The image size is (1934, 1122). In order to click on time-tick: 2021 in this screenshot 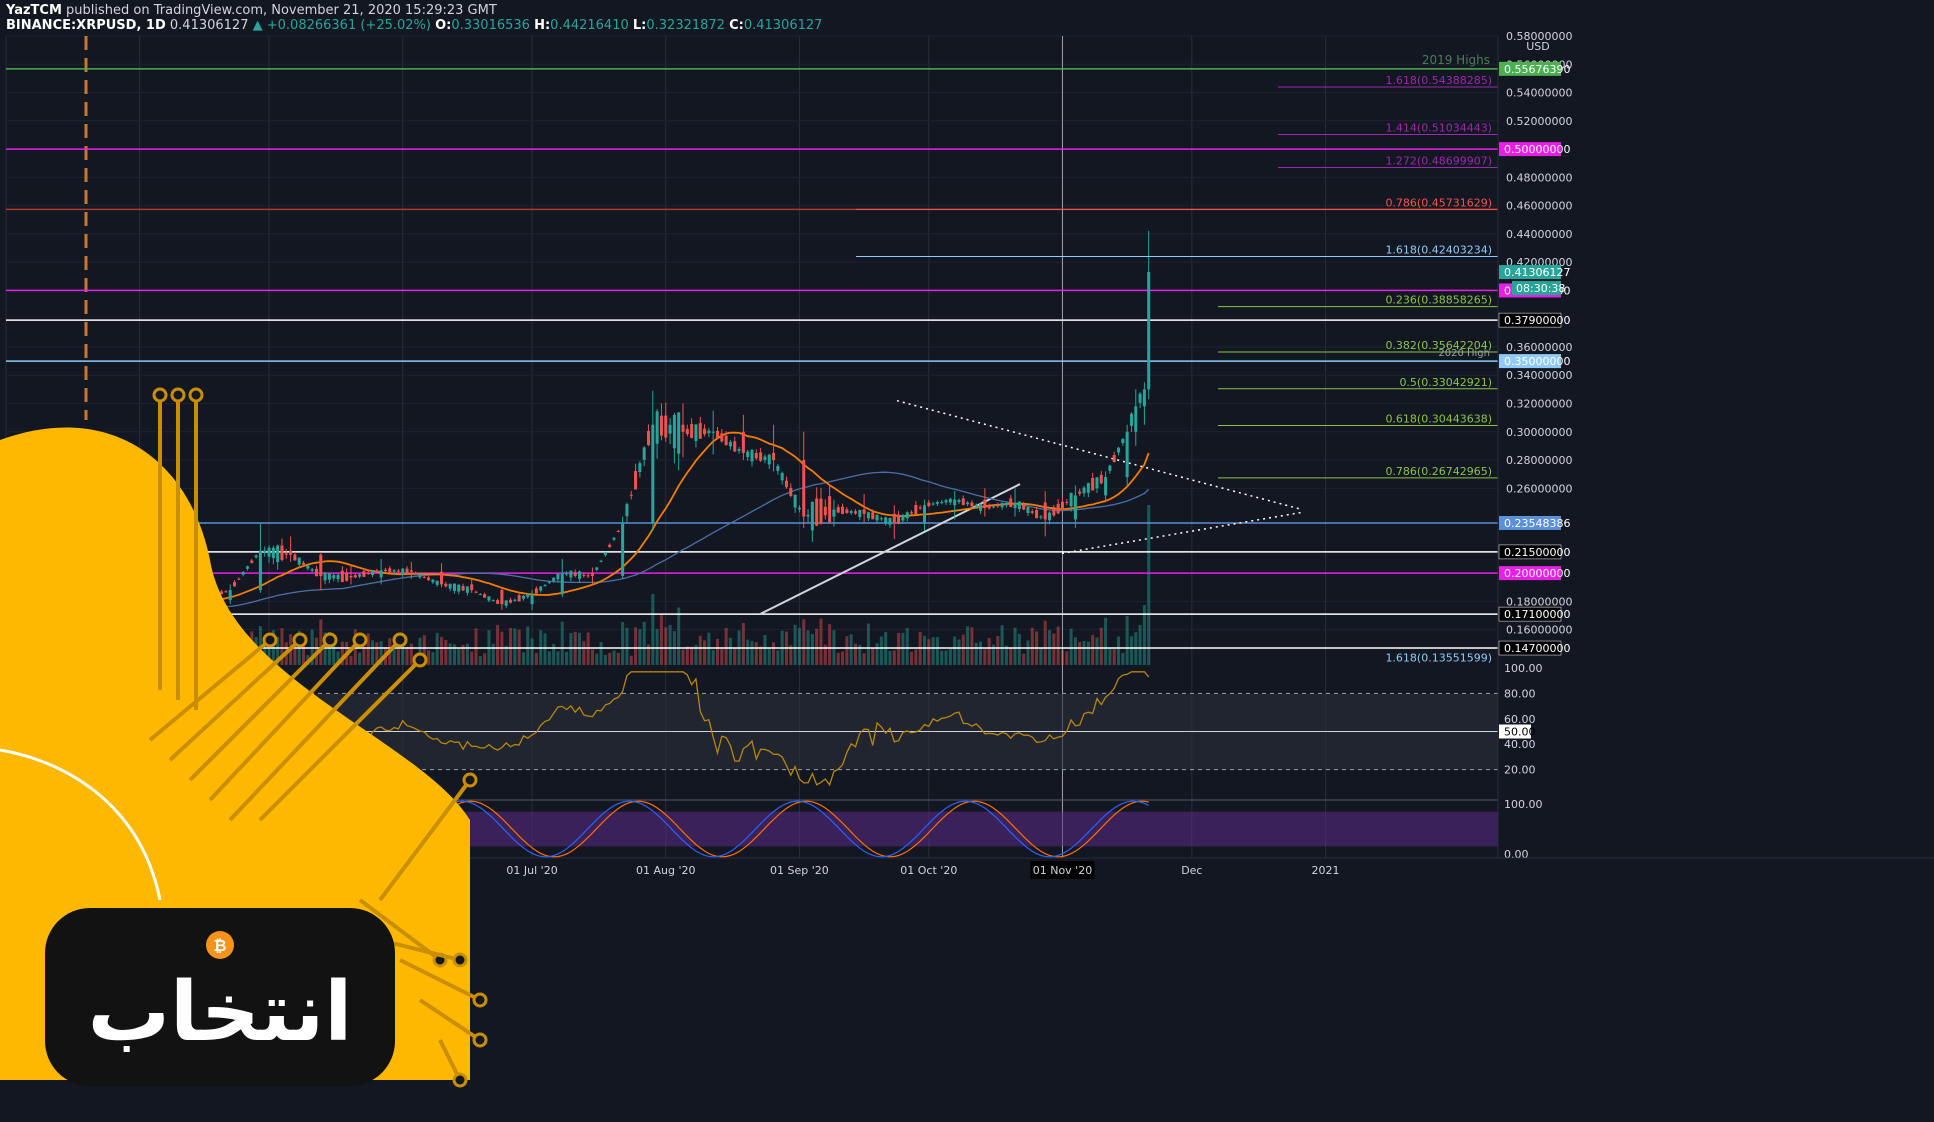, I will do `click(1326, 870)`.